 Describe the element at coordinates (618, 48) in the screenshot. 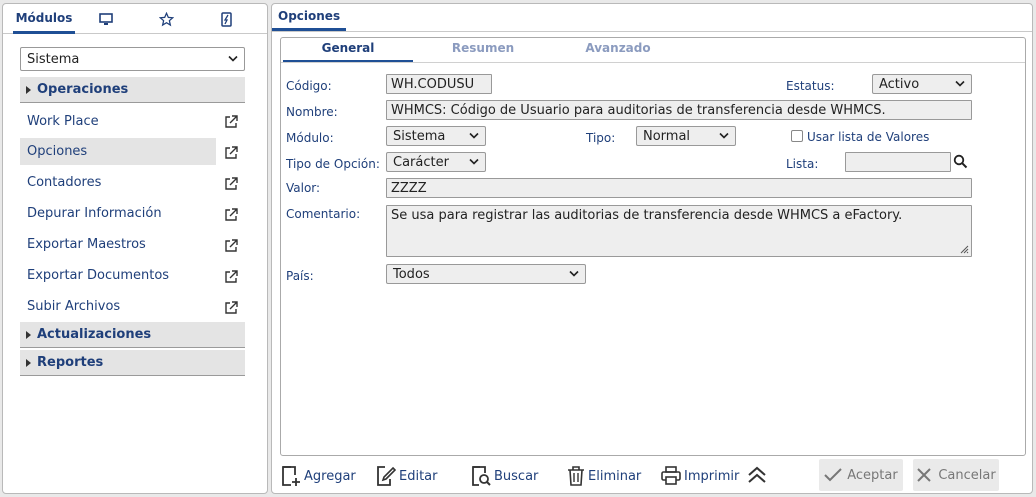

I see `tab-avanzado-label: Avanzado` at that location.